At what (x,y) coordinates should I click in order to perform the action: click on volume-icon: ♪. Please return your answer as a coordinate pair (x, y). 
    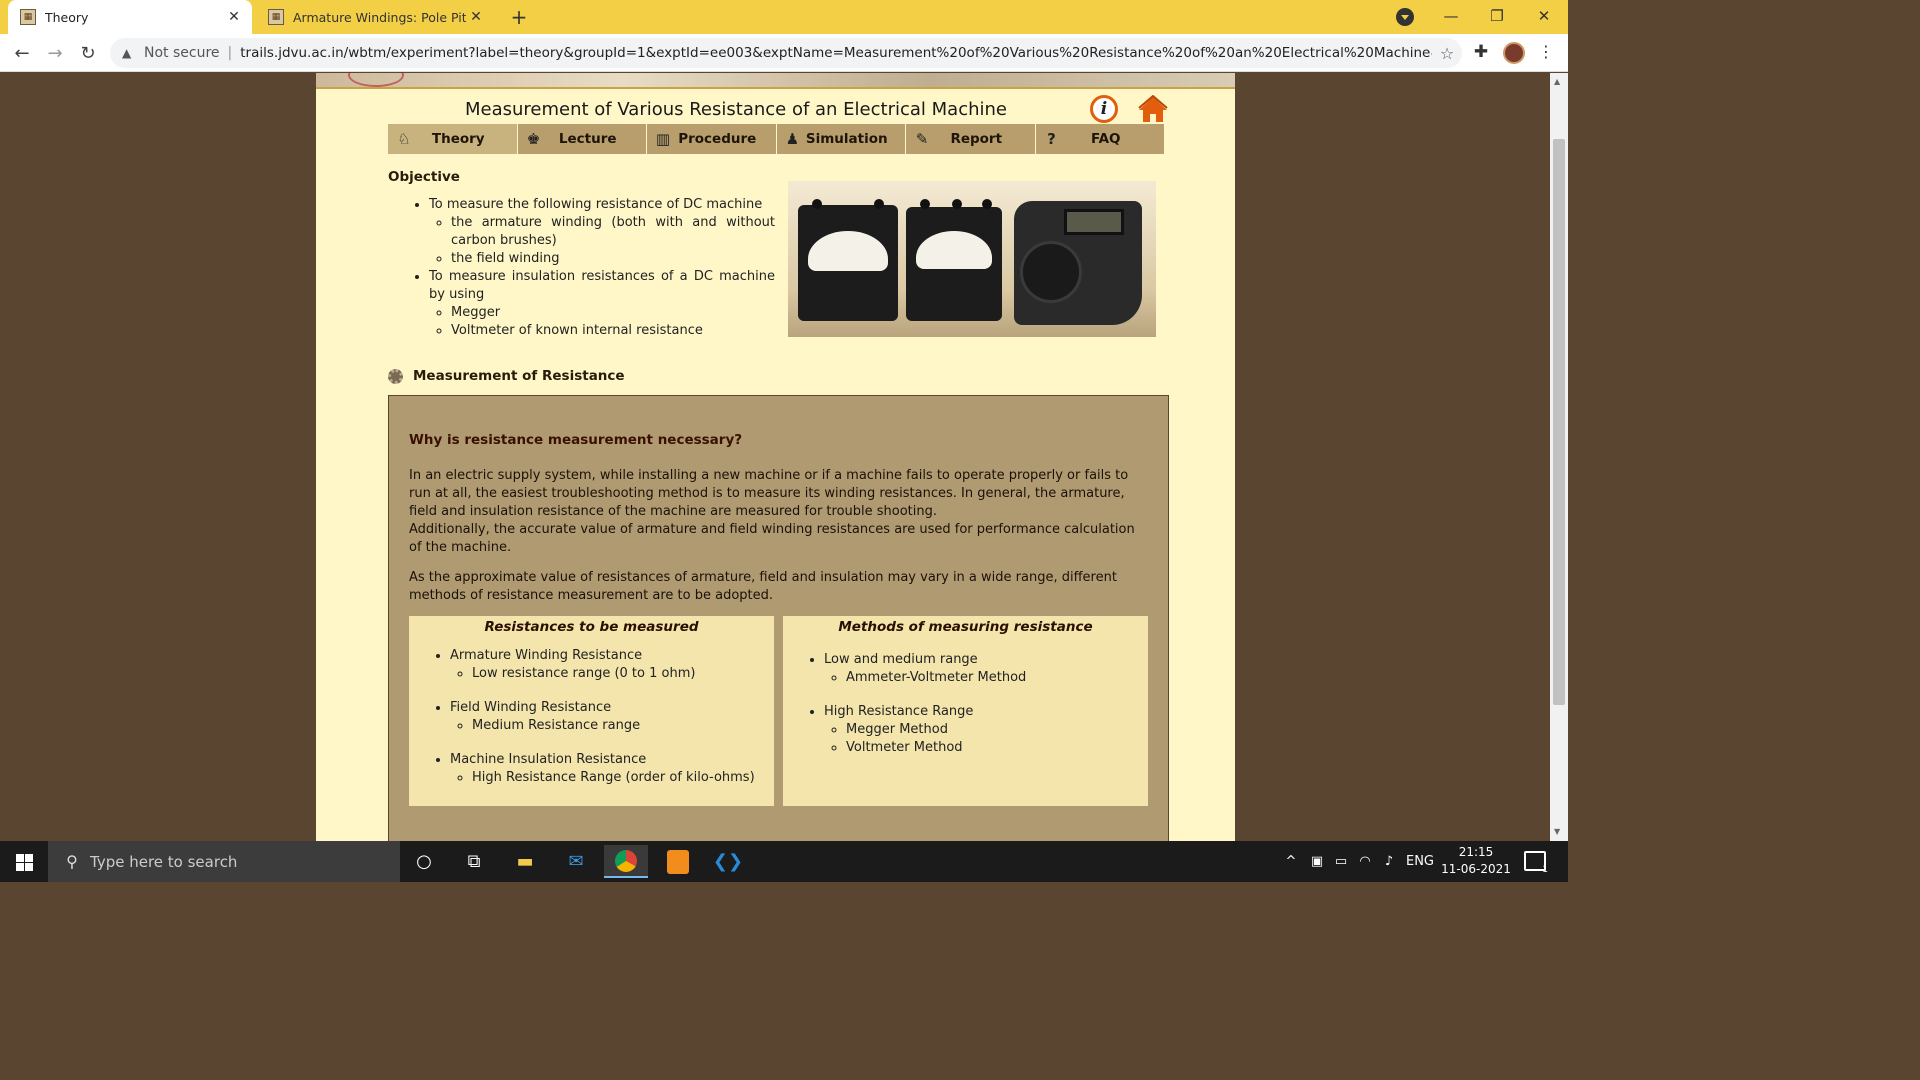
    Looking at the image, I should click on (1389, 861).